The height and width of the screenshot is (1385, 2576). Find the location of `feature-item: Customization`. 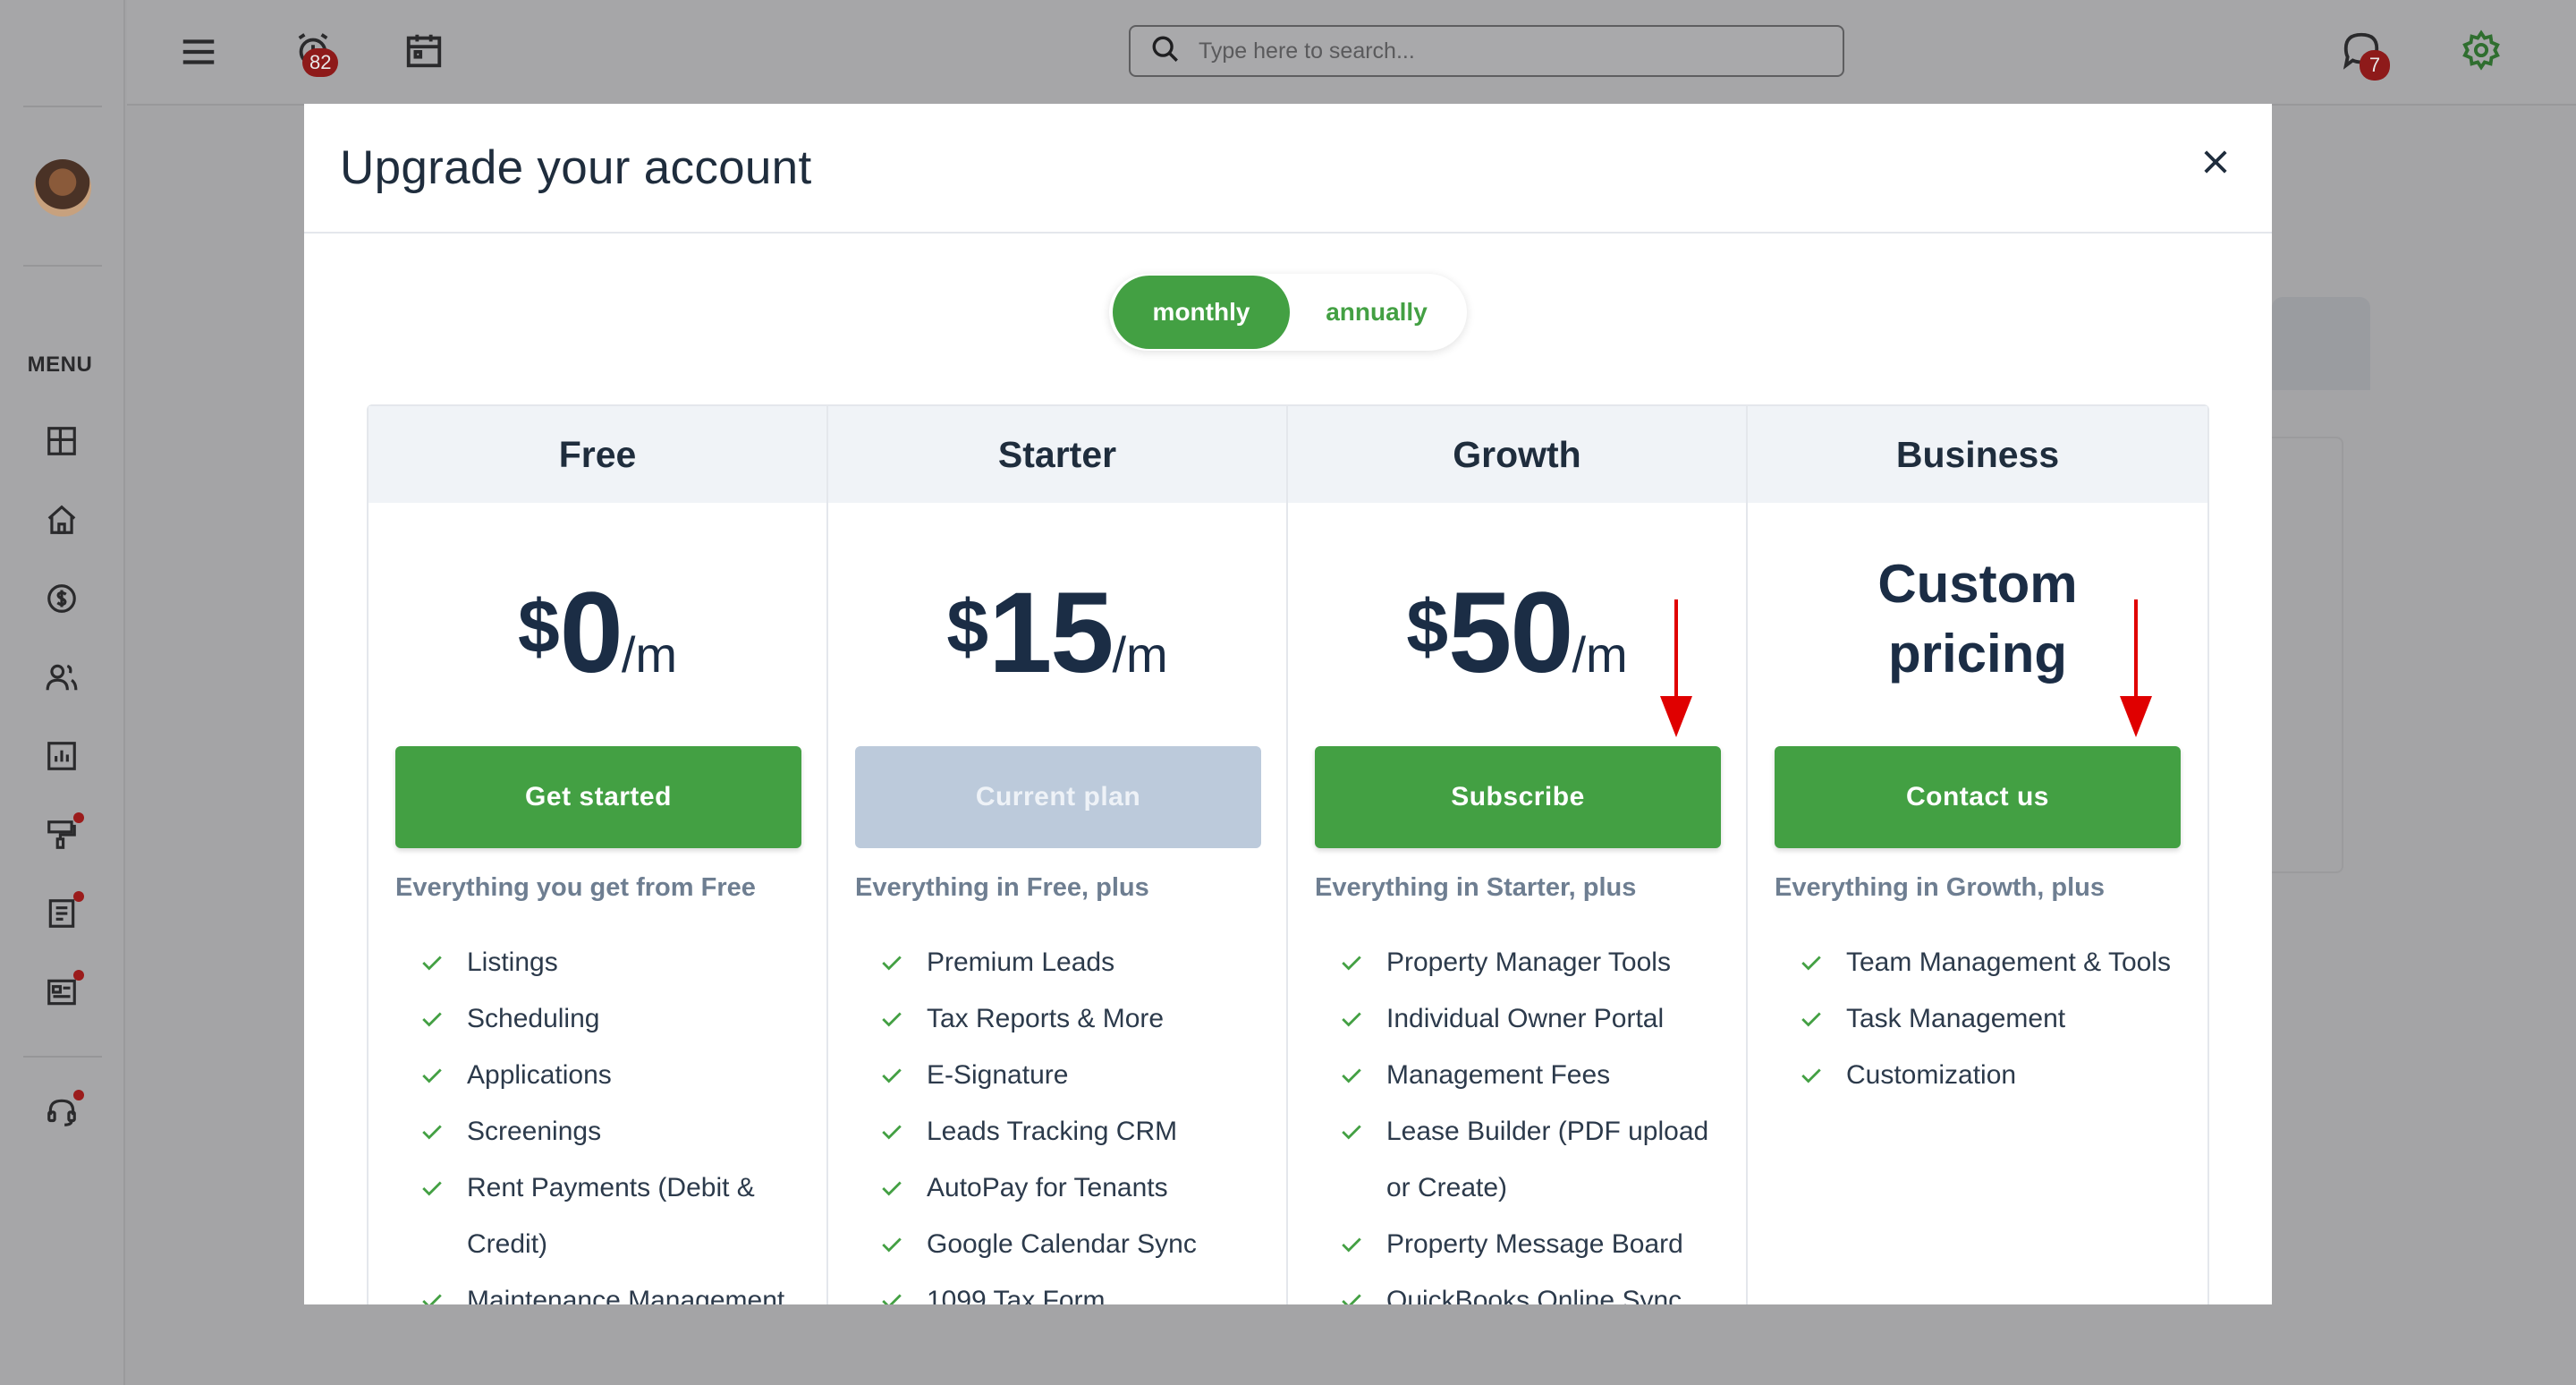

feature-item: Customization is located at coordinates (1996, 1075).